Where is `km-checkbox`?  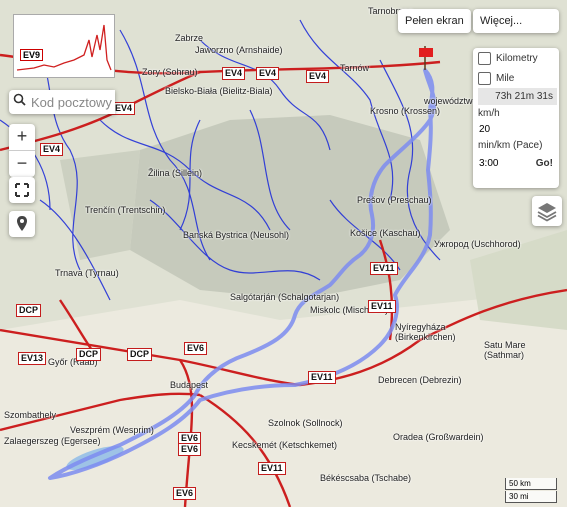
km-checkbox is located at coordinates (484, 58).